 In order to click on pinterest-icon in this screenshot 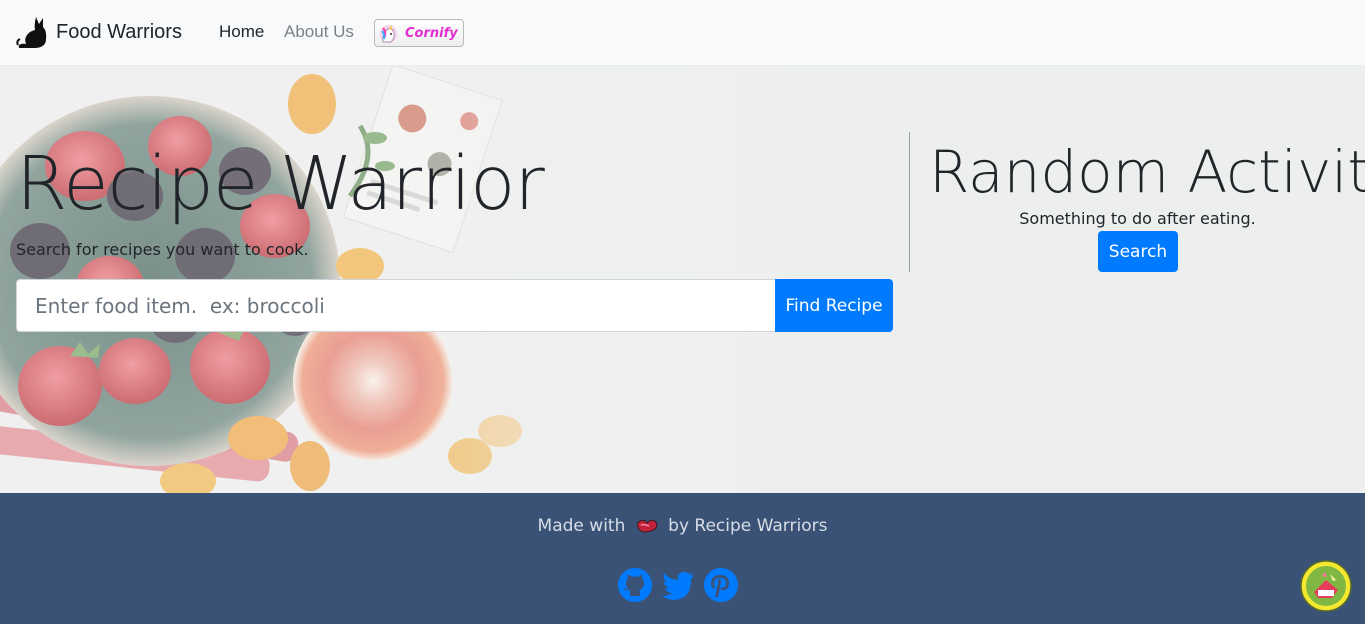, I will do `click(721, 585)`.